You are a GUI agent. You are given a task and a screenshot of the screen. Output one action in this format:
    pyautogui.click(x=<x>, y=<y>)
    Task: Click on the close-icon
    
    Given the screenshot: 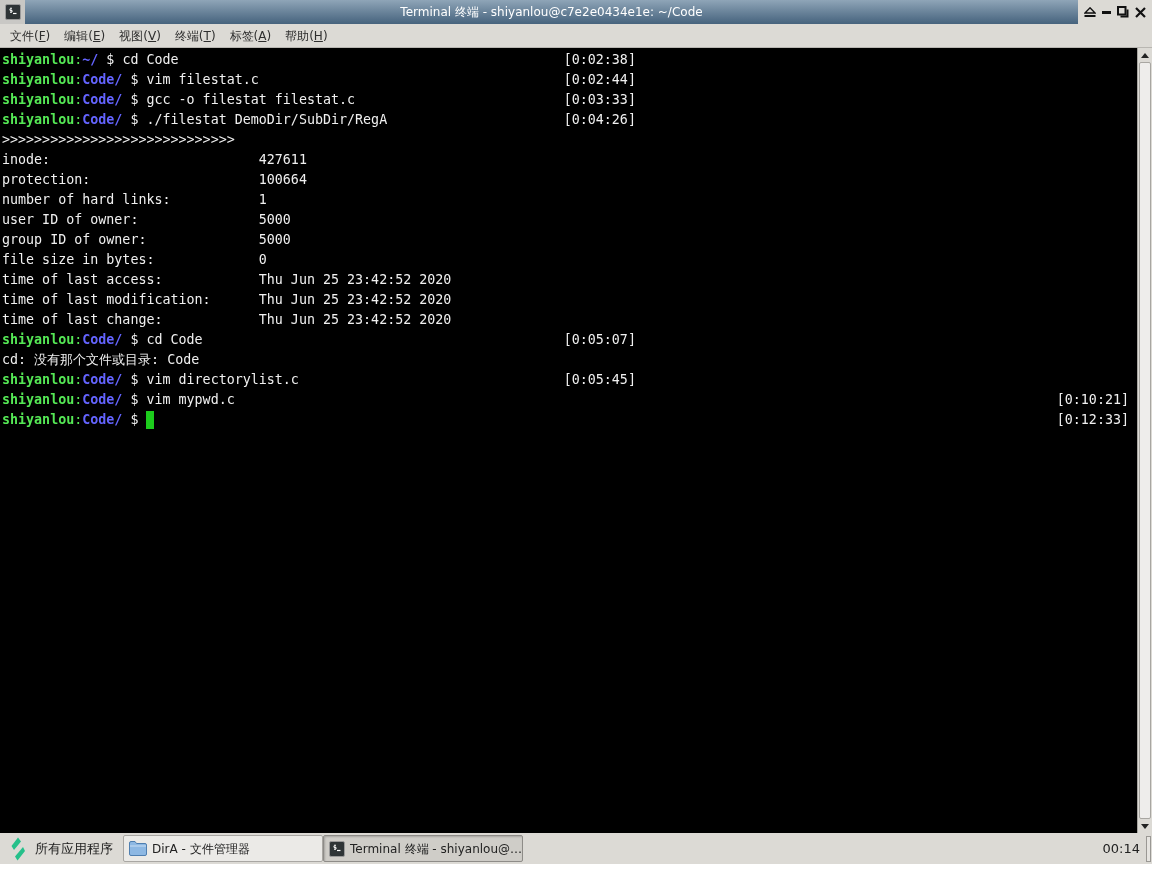 What is the action you would take?
    pyautogui.click(x=1140, y=12)
    